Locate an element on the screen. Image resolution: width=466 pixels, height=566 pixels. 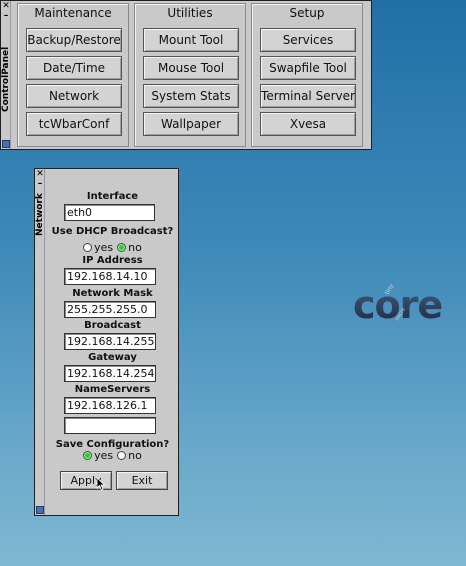
terminal-server-button: Terminal Server is located at coordinates (308, 96).